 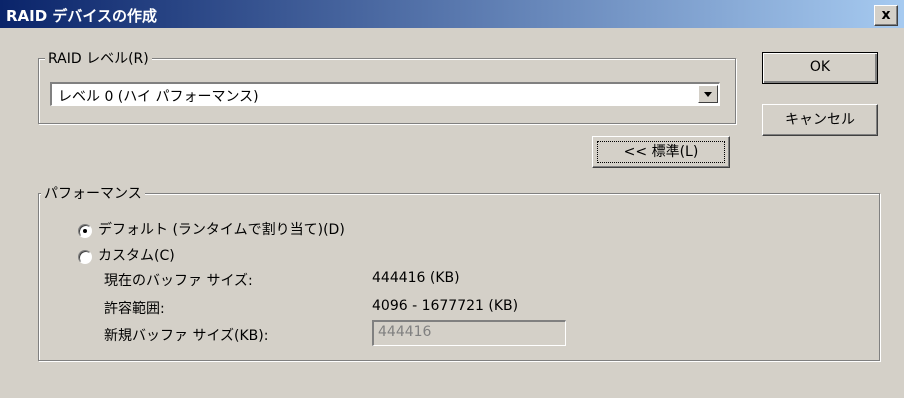 I want to click on ok-button-label: OK, so click(x=820, y=67).